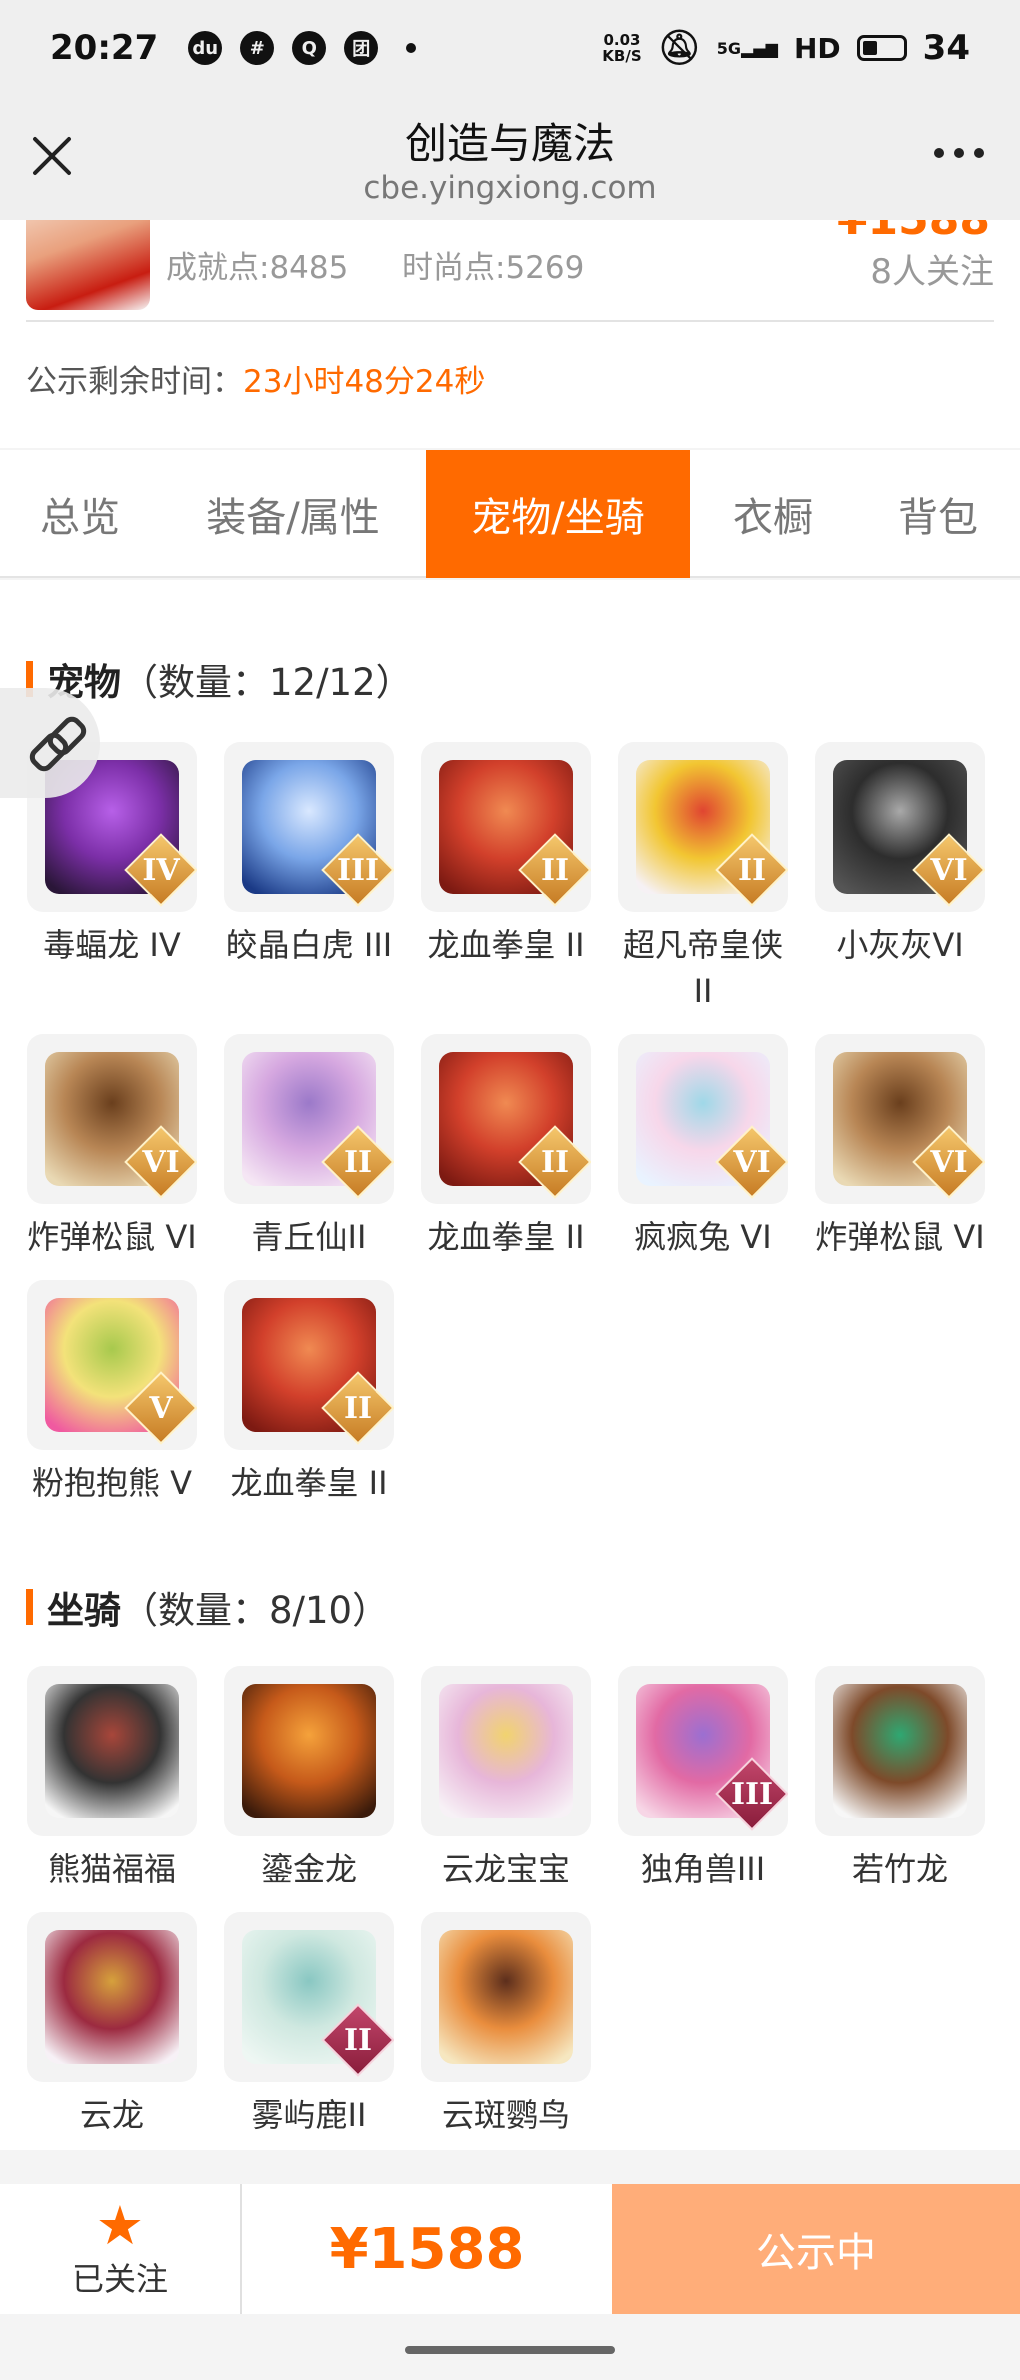  Describe the element at coordinates (899, 1869) in the screenshot. I see `item-label: 若竹龙` at that location.